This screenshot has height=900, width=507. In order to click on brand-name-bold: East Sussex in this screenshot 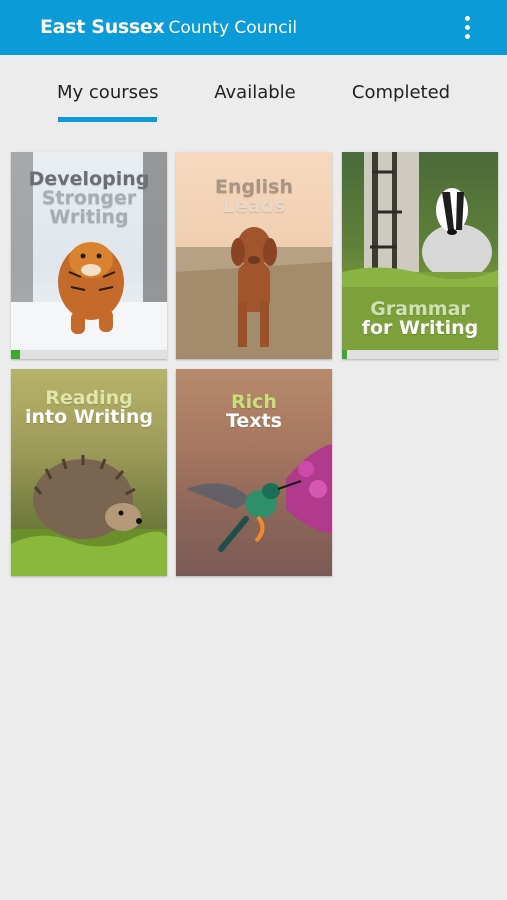, I will do `click(102, 27)`.